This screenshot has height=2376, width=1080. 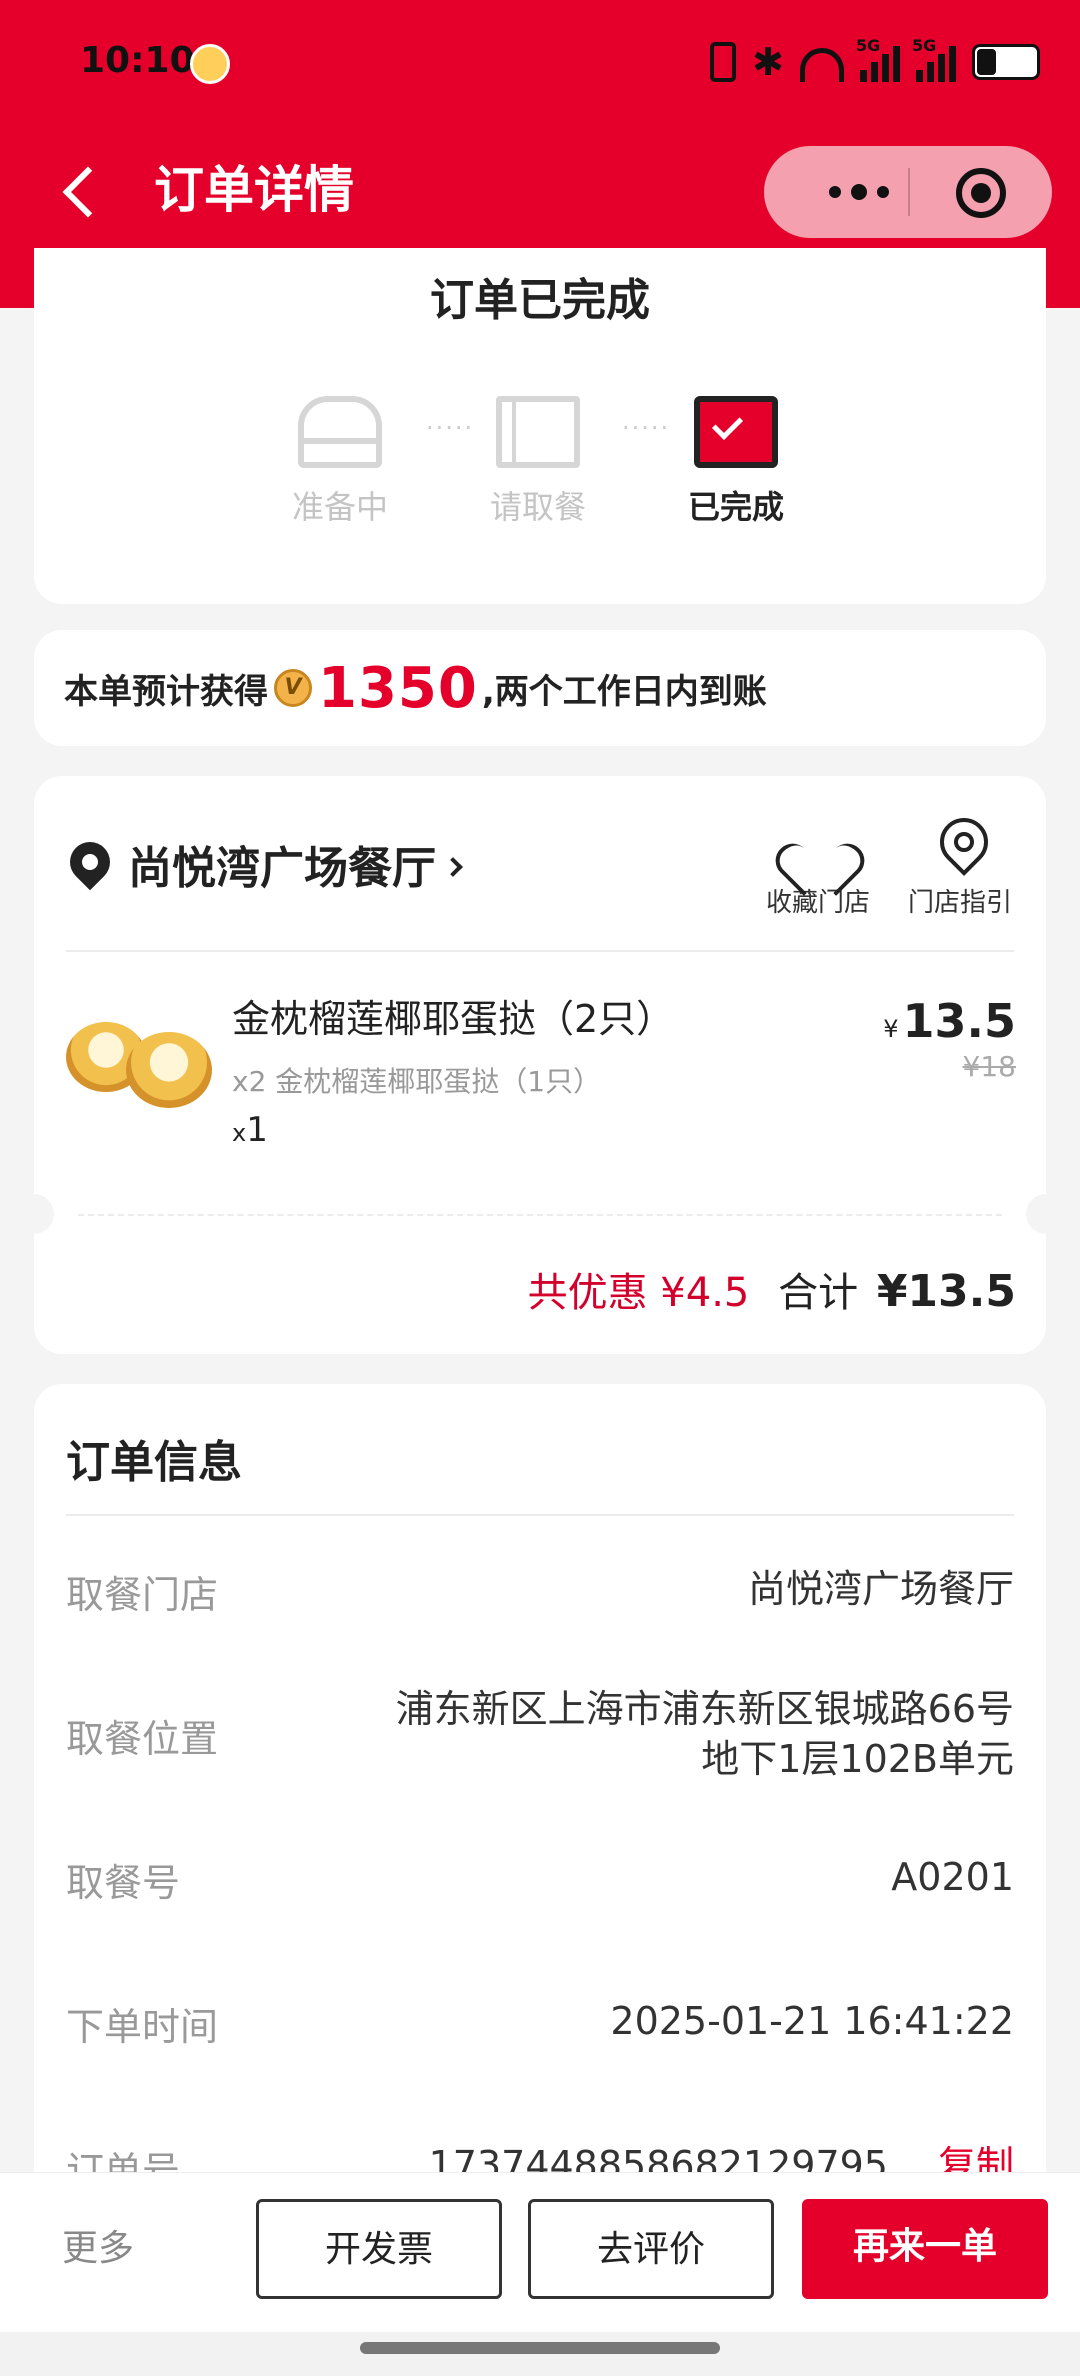 What do you see at coordinates (934, 59) in the screenshot?
I see `signal-icon-2: 5G` at bounding box center [934, 59].